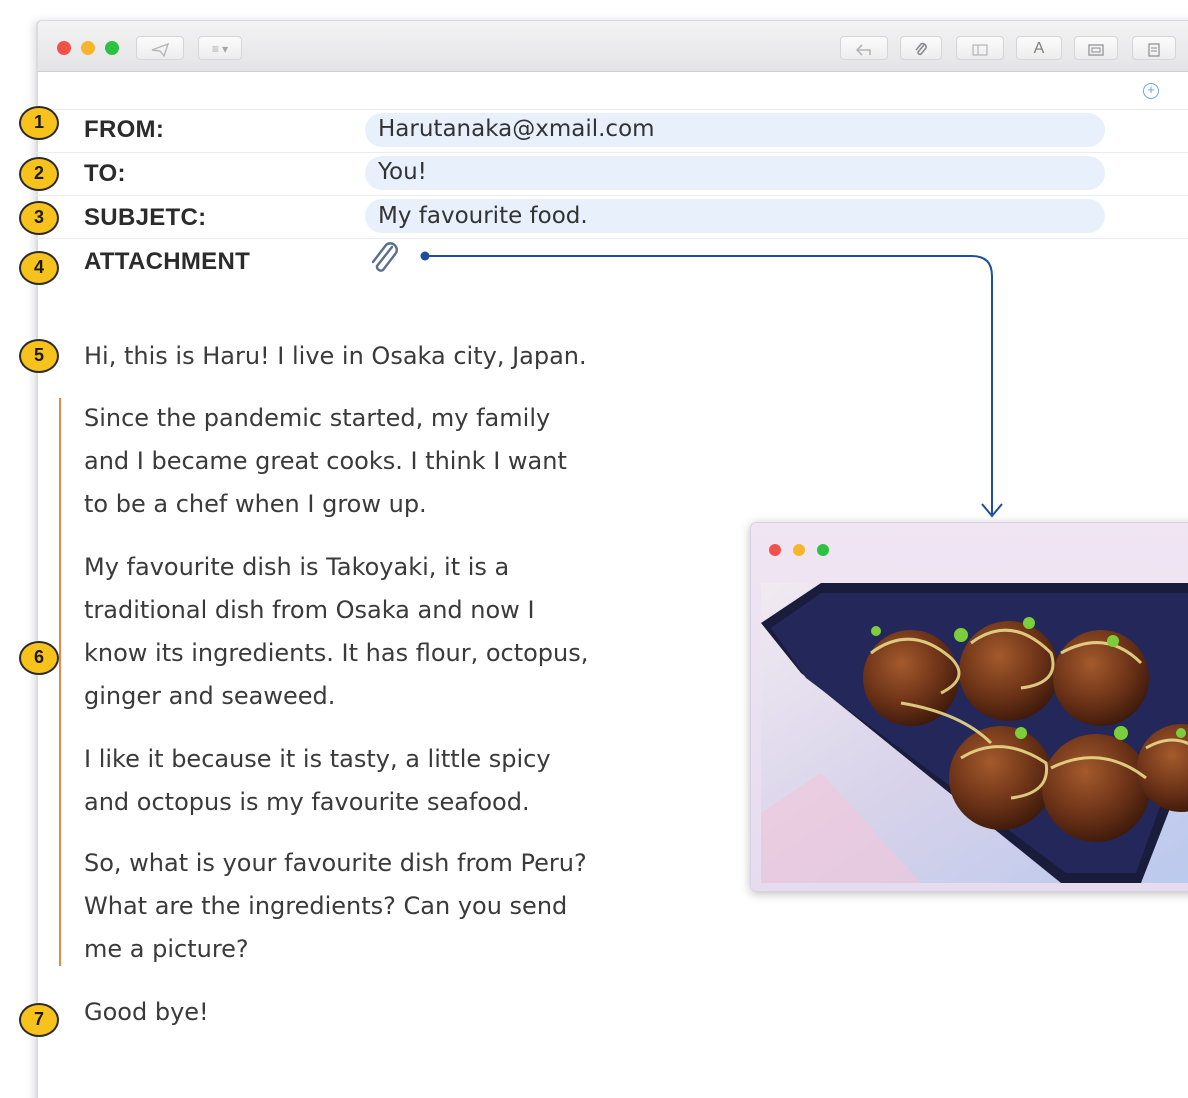 This screenshot has height=1098, width=1188. What do you see at coordinates (39, 356) in the screenshot?
I see `step-badge: 5` at bounding box center [39, 356].